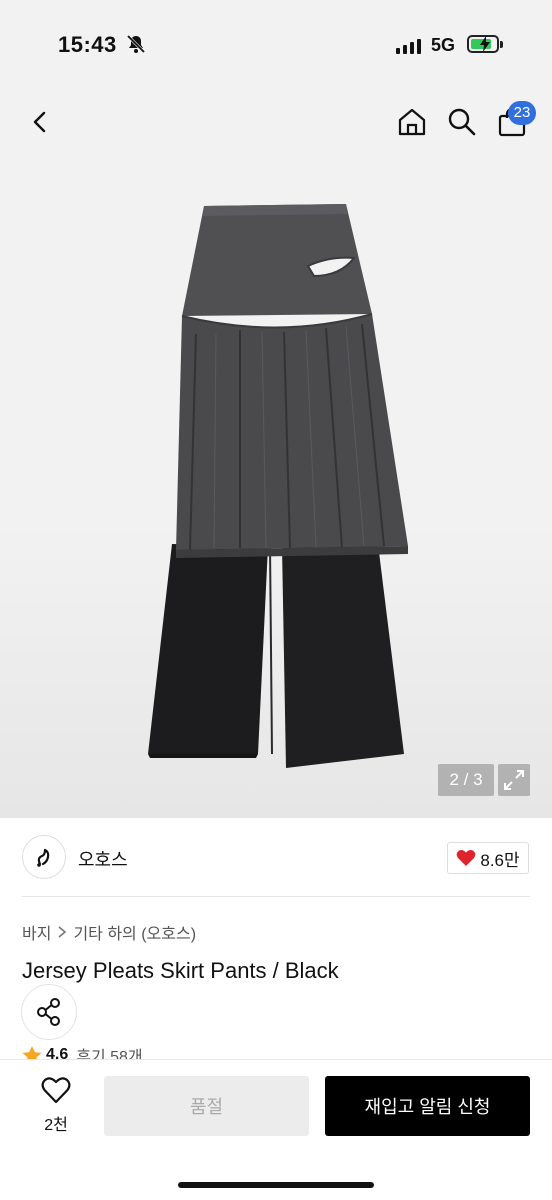 The image size is (552, 1200). Describe the element at coordinates (36, 932) in the screenshot. I see `breadcrumb-category: 바지` at that location.